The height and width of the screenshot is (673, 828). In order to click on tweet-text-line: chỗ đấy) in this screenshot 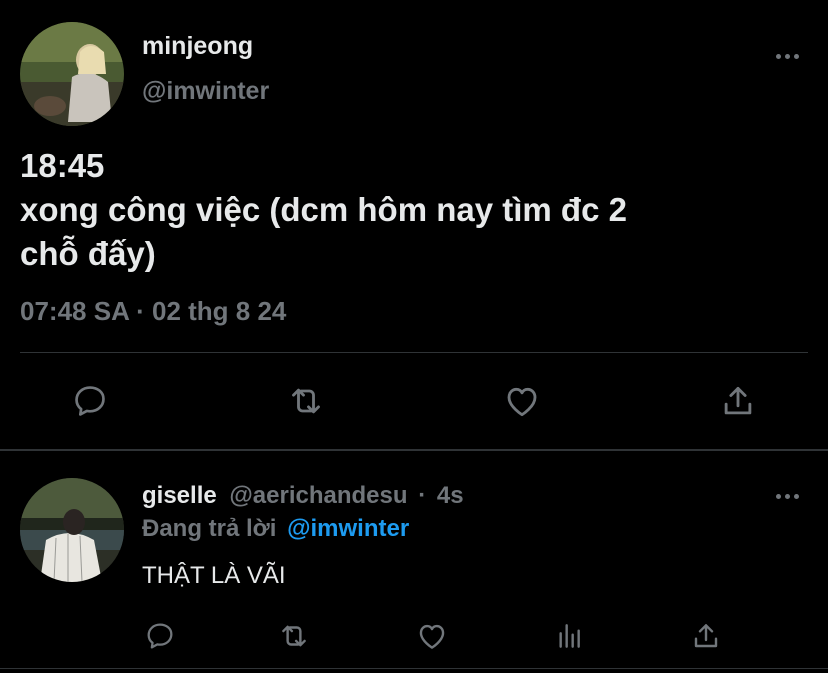, I will do `click(88, 253)`.